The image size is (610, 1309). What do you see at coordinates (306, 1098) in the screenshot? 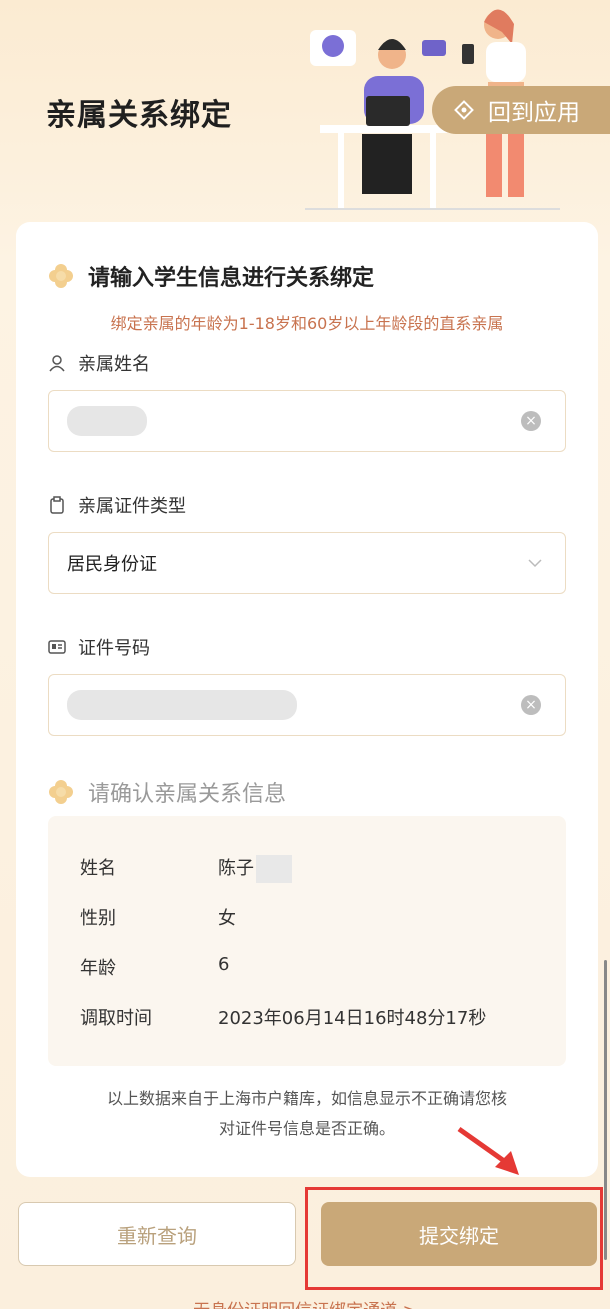
I see `footnote-line-1: 以上数据来自于上海市户籍库，如信息显示不正确请您核` at bounding box center [306, 1098].